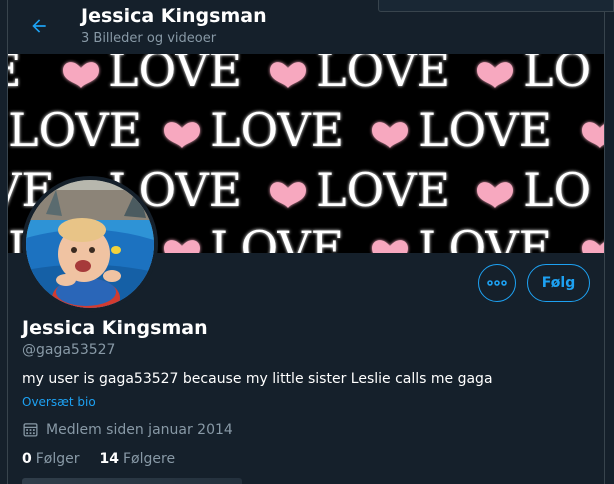  What do you see at coordinates (132, 481) in the screenshot?
I see `truncated-content` at bounding box center [132, 481].